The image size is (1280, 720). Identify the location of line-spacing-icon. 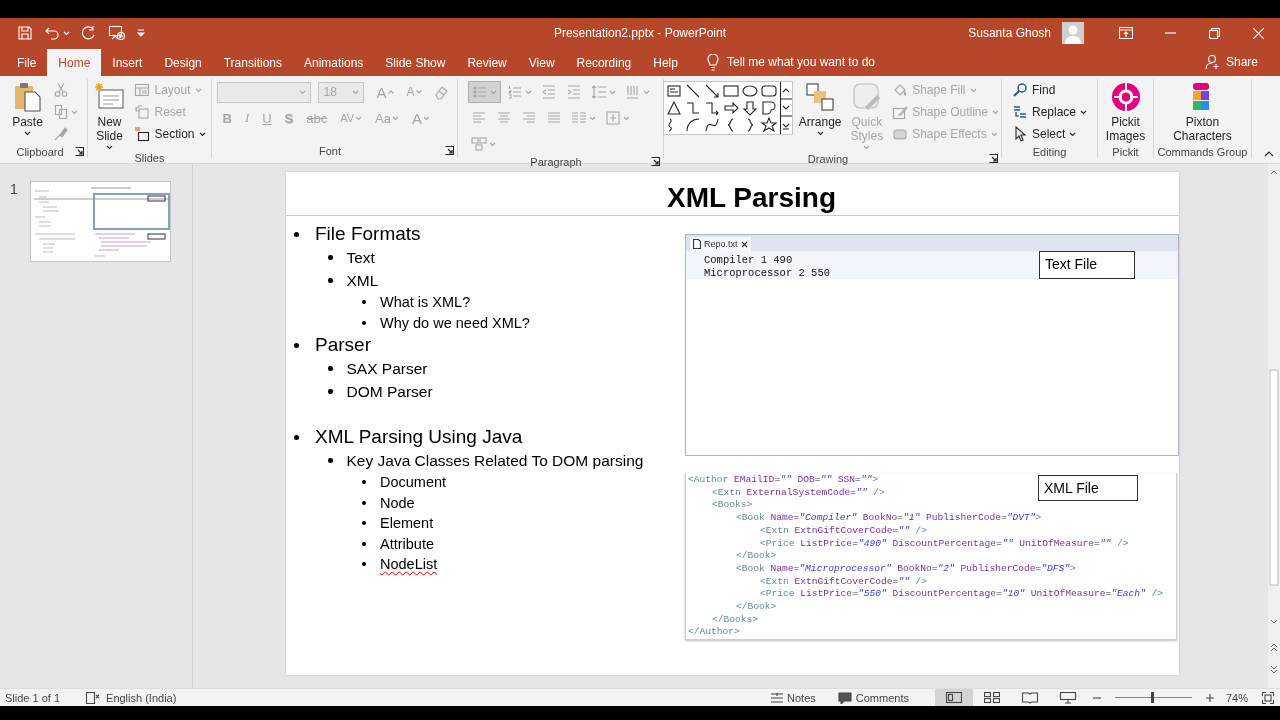
(599, 92).